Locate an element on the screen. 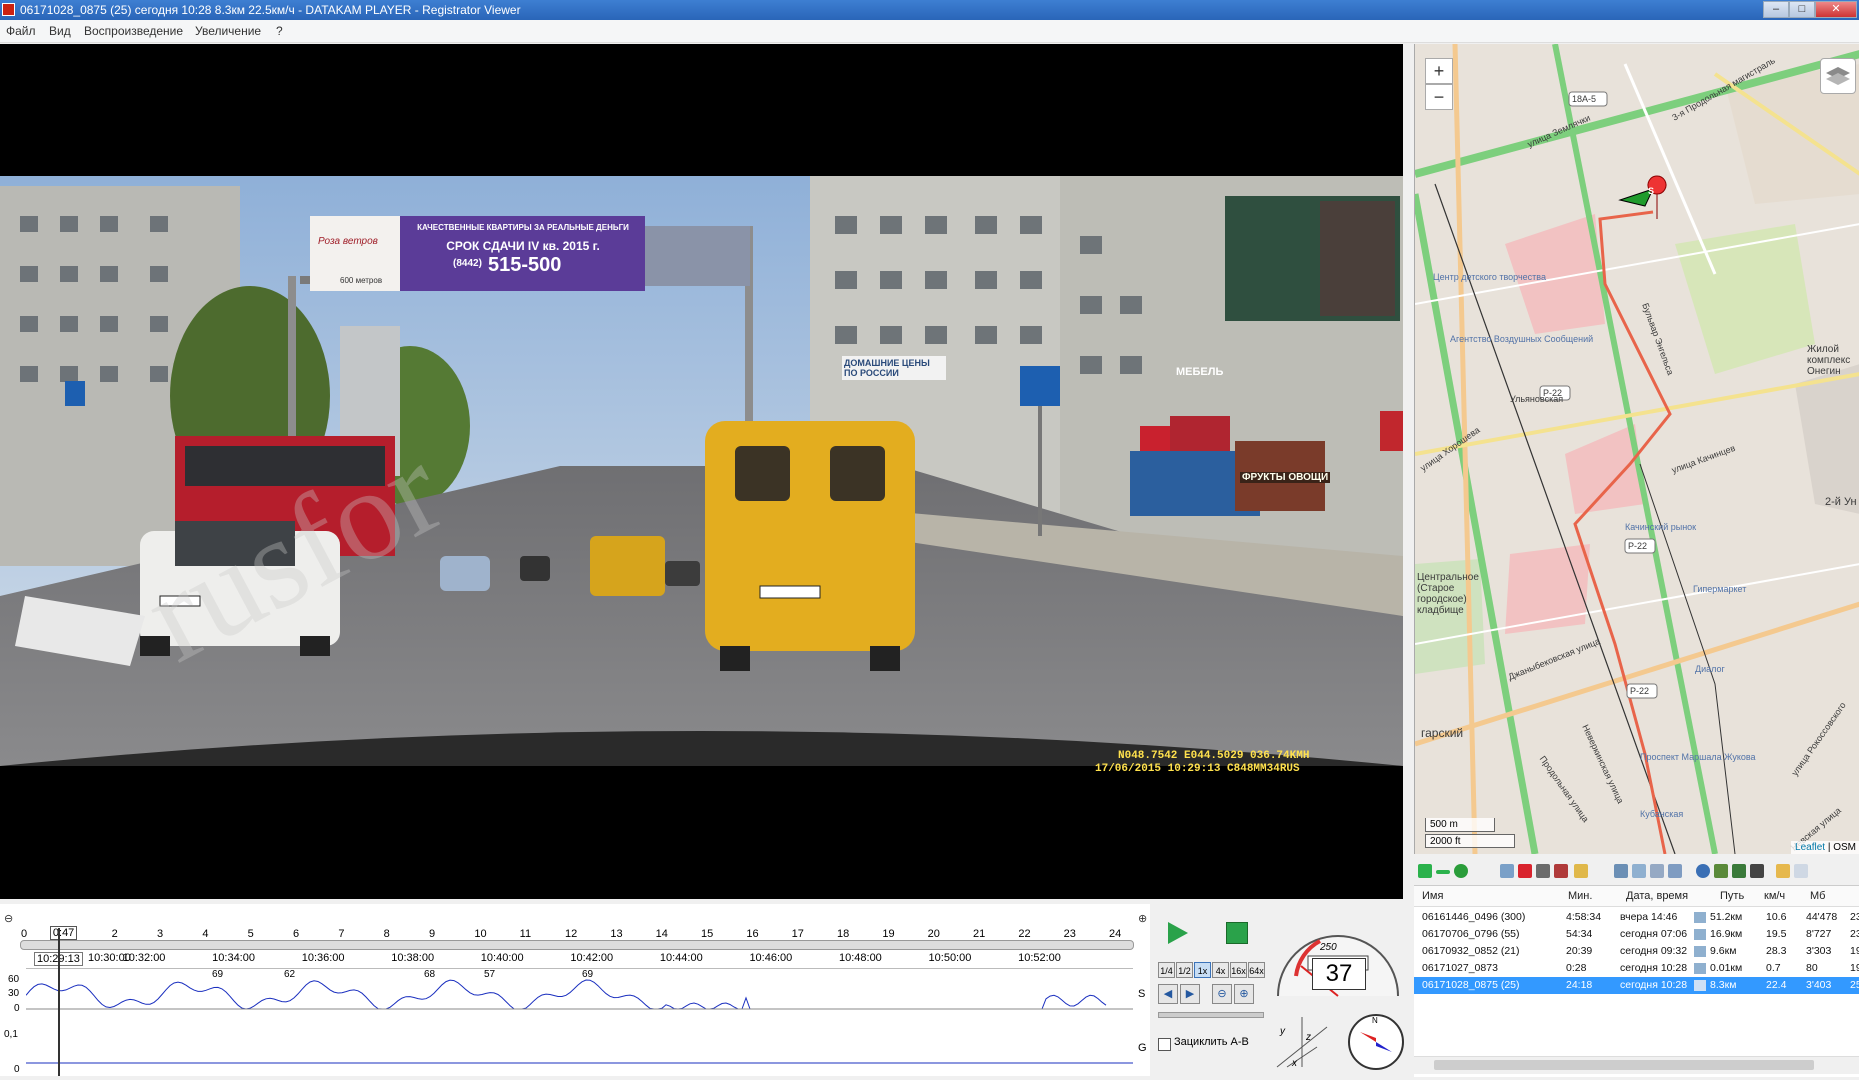  speed-graph-area: 69 62 68 57 69 is located at coordinates (579, 1022).